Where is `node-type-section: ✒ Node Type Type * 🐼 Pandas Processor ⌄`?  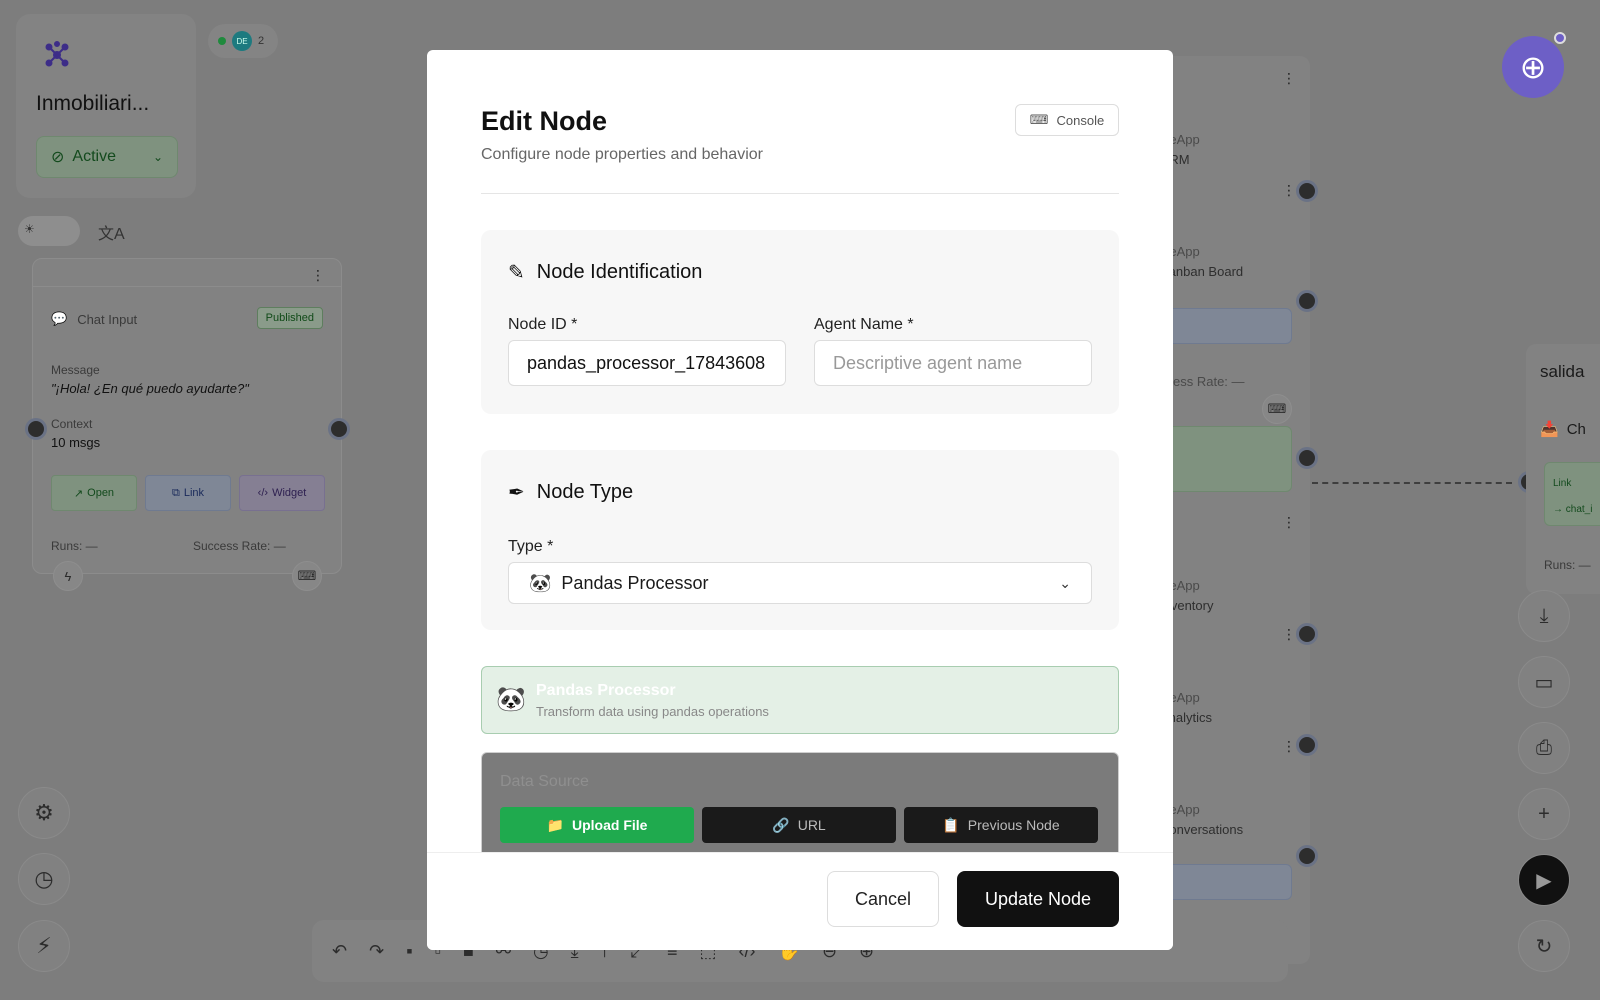
node-type-section: ✒ Node Type Type * 🐼 Pandas Processor ⌄ is located at coordinates (800, 540).